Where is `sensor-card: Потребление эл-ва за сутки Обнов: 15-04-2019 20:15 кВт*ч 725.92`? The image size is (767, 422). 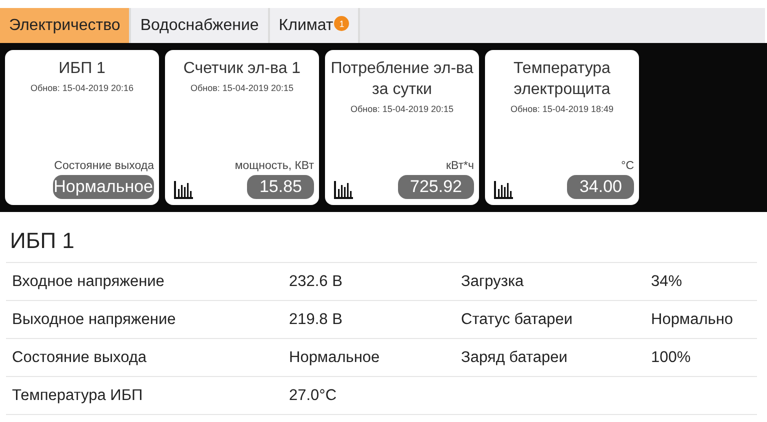 sensor-card: Потребление эл-ва за сутки Обнов: 15-04-2019 20:15 кВт*ч 725.92 is located at coordinates (402, 127).